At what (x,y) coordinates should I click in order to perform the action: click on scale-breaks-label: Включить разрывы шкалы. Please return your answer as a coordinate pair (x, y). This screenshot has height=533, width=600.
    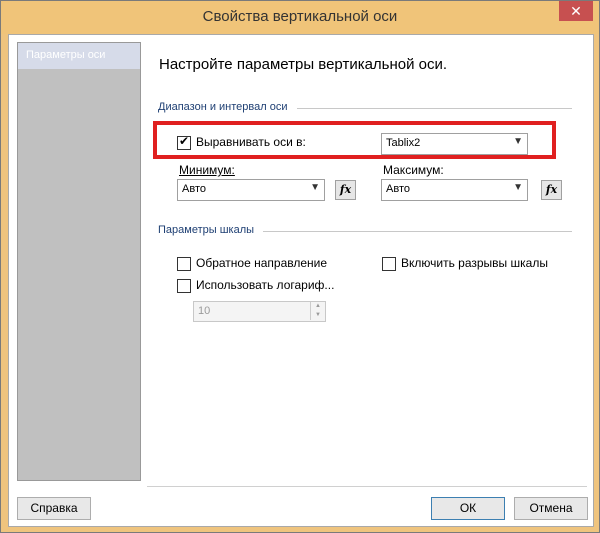
    Looking at the image, I should click on (474, 263).